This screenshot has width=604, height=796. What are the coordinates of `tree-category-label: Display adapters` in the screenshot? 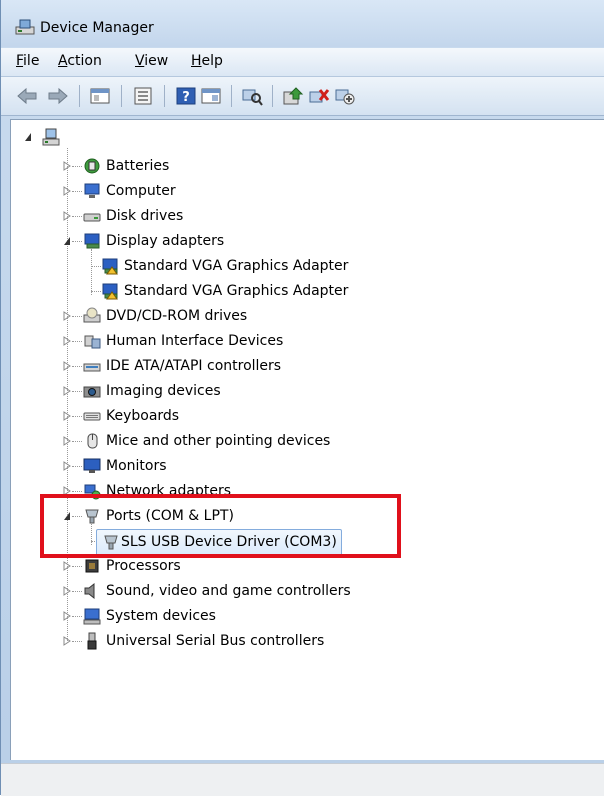 It's located at (165, 241).